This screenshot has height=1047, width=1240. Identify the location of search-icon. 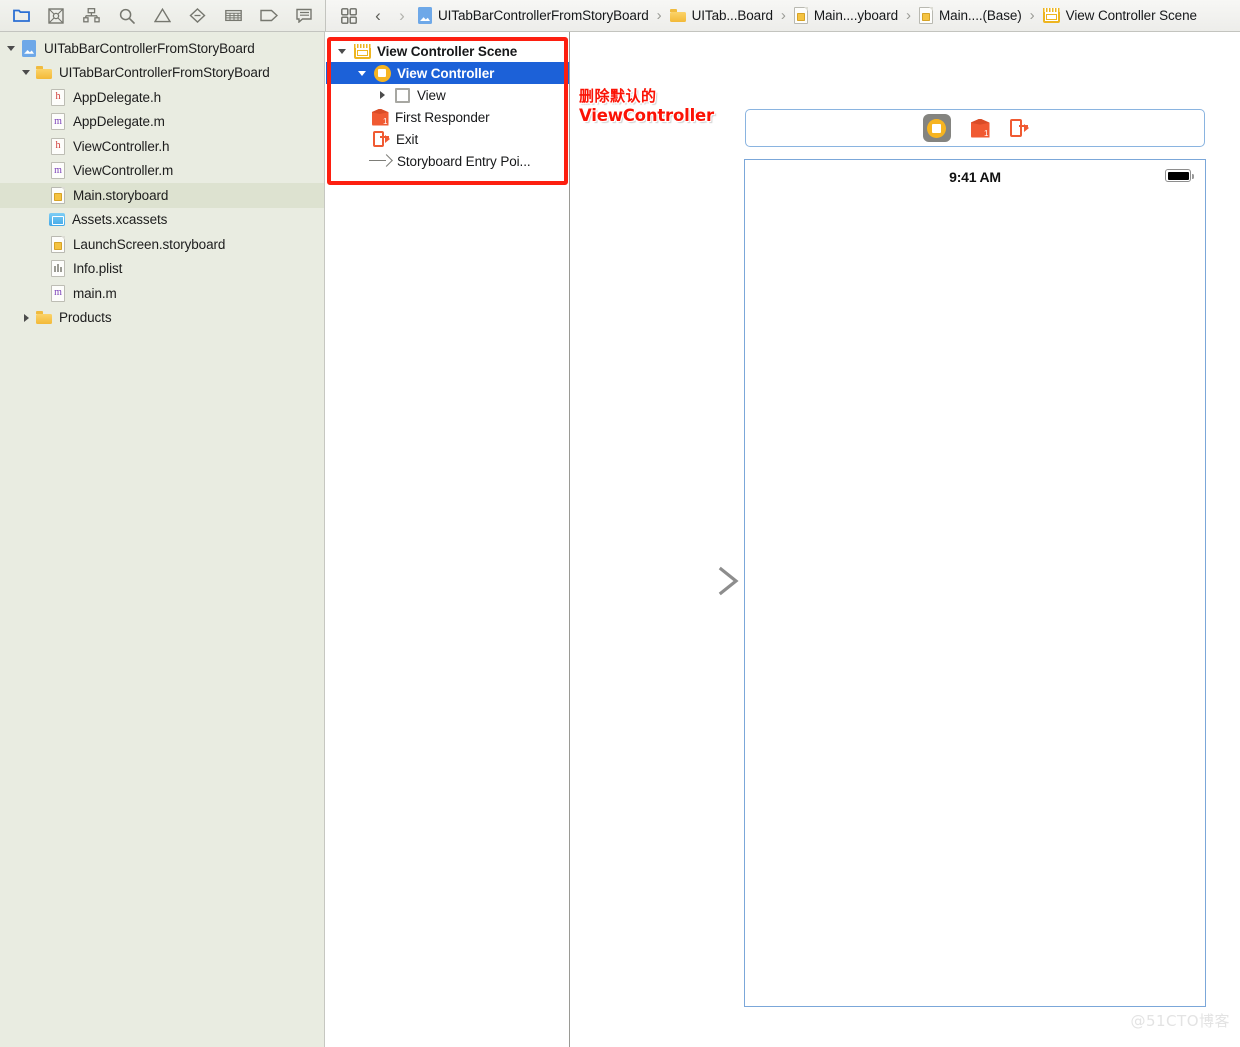
(127, 16).